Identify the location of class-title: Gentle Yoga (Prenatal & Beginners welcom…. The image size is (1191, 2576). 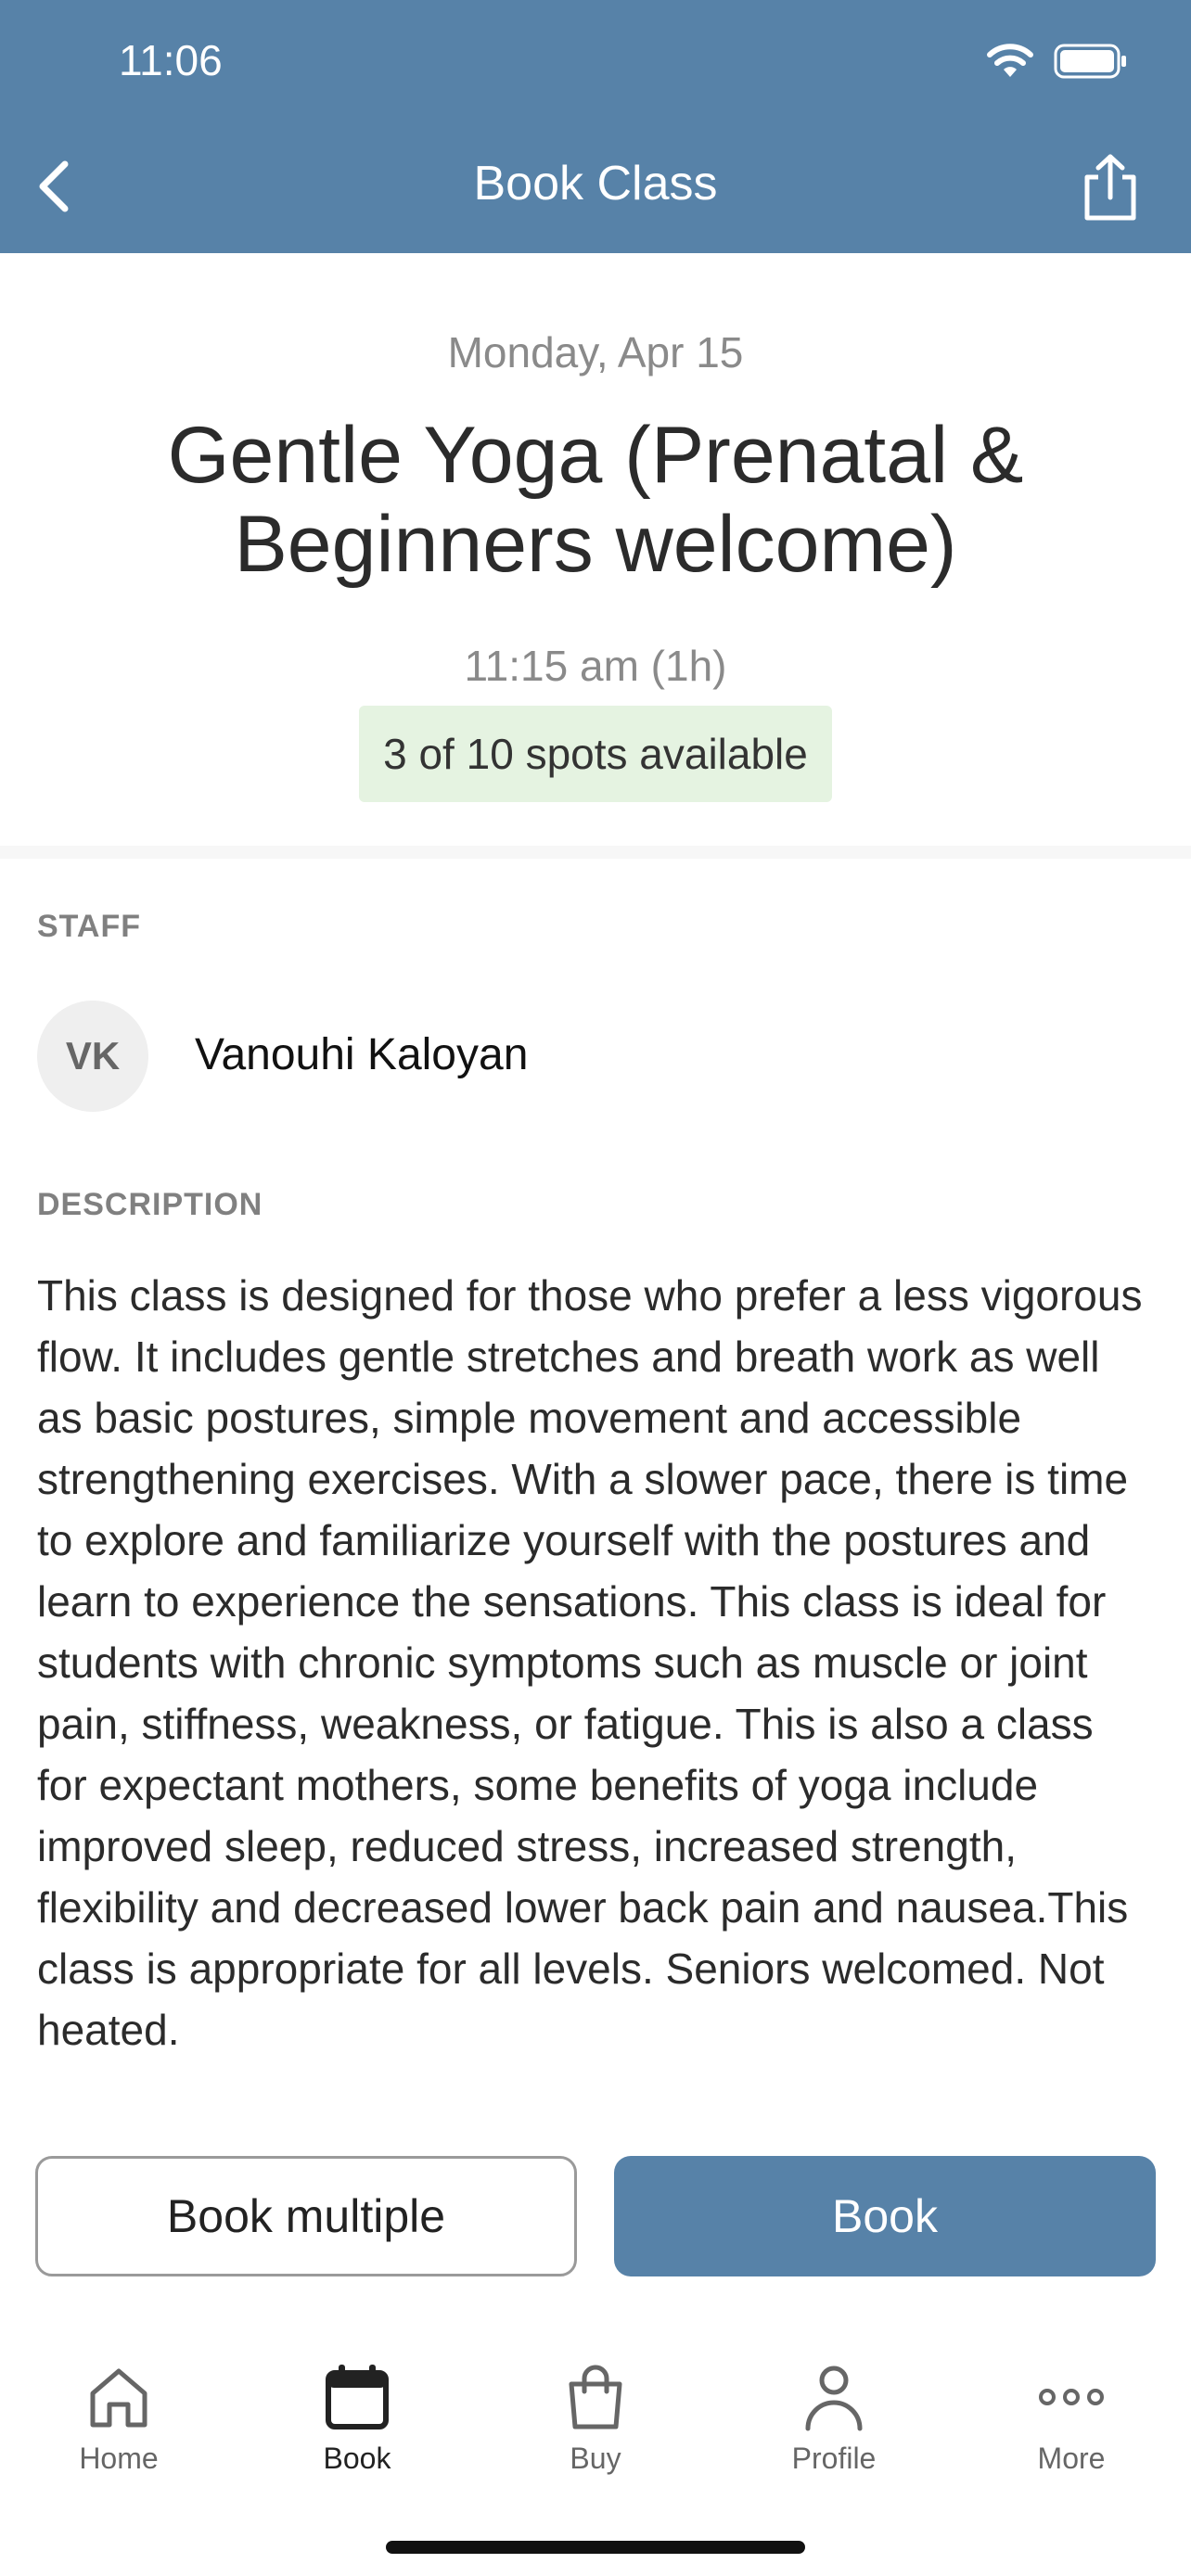
(595, 500).